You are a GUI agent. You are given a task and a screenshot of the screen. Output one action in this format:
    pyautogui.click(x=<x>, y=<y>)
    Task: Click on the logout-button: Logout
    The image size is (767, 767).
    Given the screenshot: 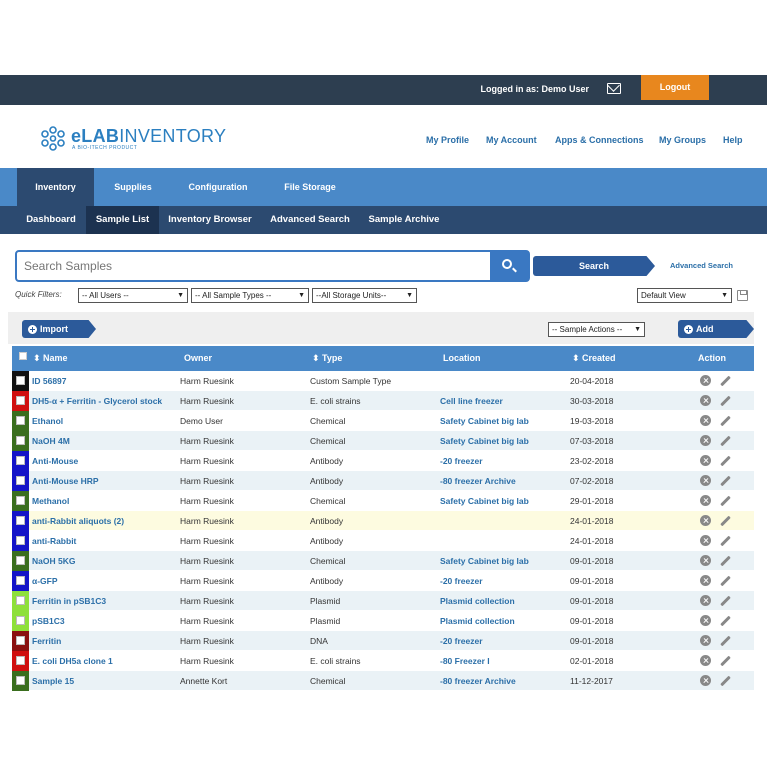 What is the action you would take?
    pyautogui.click(x=675, y=87)
    